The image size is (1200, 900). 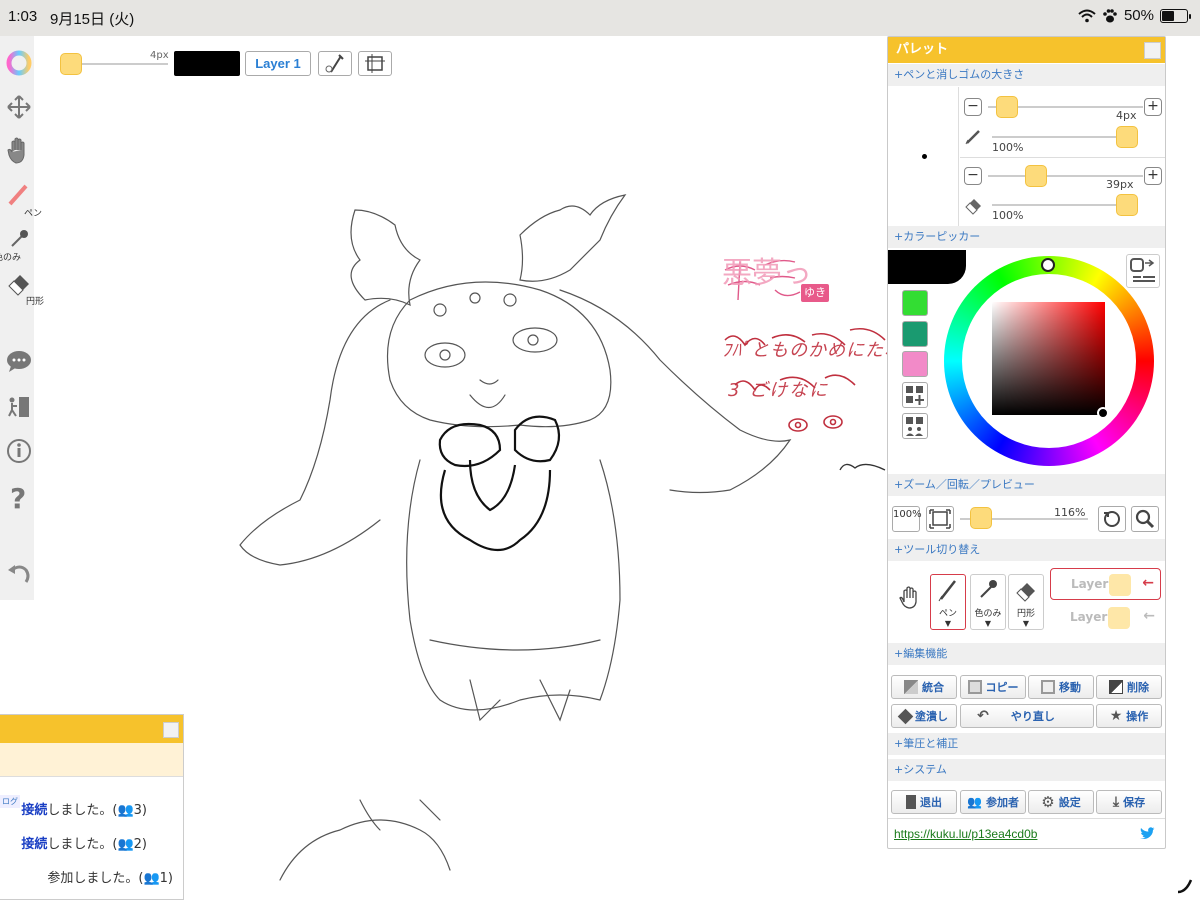 What do you see at coordinates (1026, 550) in the screenshot?
I see `section-tool-switch: +ツール切り替え` at bounding box center [1026, 550].